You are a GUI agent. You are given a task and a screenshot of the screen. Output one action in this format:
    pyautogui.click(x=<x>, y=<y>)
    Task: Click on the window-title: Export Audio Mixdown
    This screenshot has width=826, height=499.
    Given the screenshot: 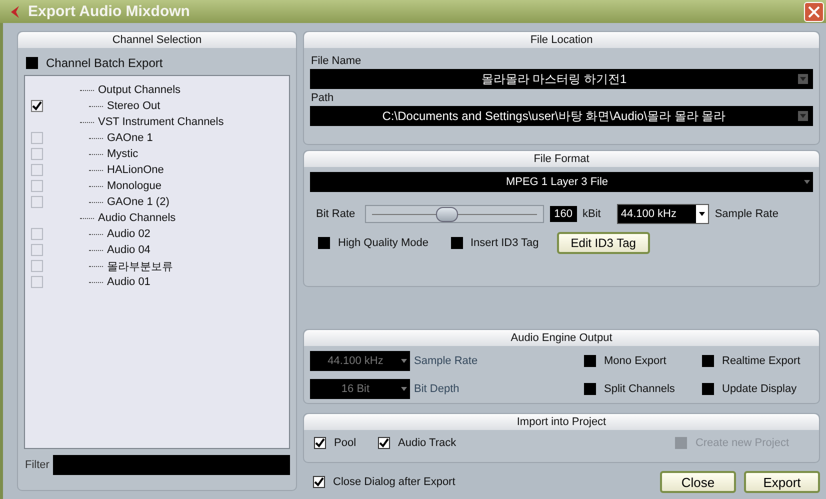 What is the action you would take?
    pyautogui.click(x=109, y=11)
    